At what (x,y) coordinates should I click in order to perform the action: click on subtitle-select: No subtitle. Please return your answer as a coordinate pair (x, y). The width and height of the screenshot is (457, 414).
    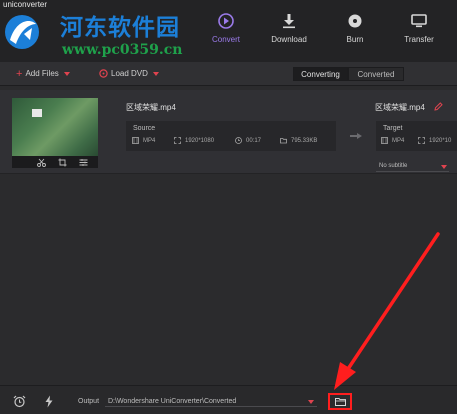
    Looking at the image, I should click on (412, 166).